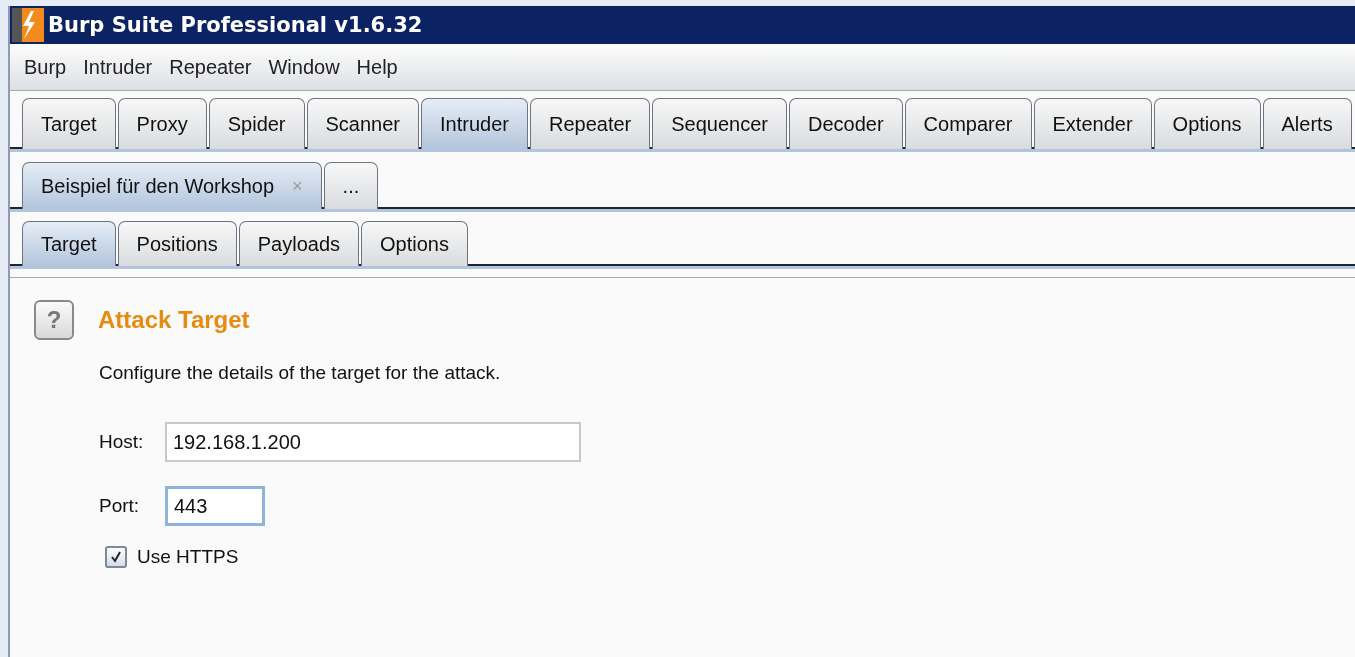 This screenshot has height=657, width=1355. Describe the element at coordinates (162, 123) in the screenshot. I see `tab: Proxy` at that location.